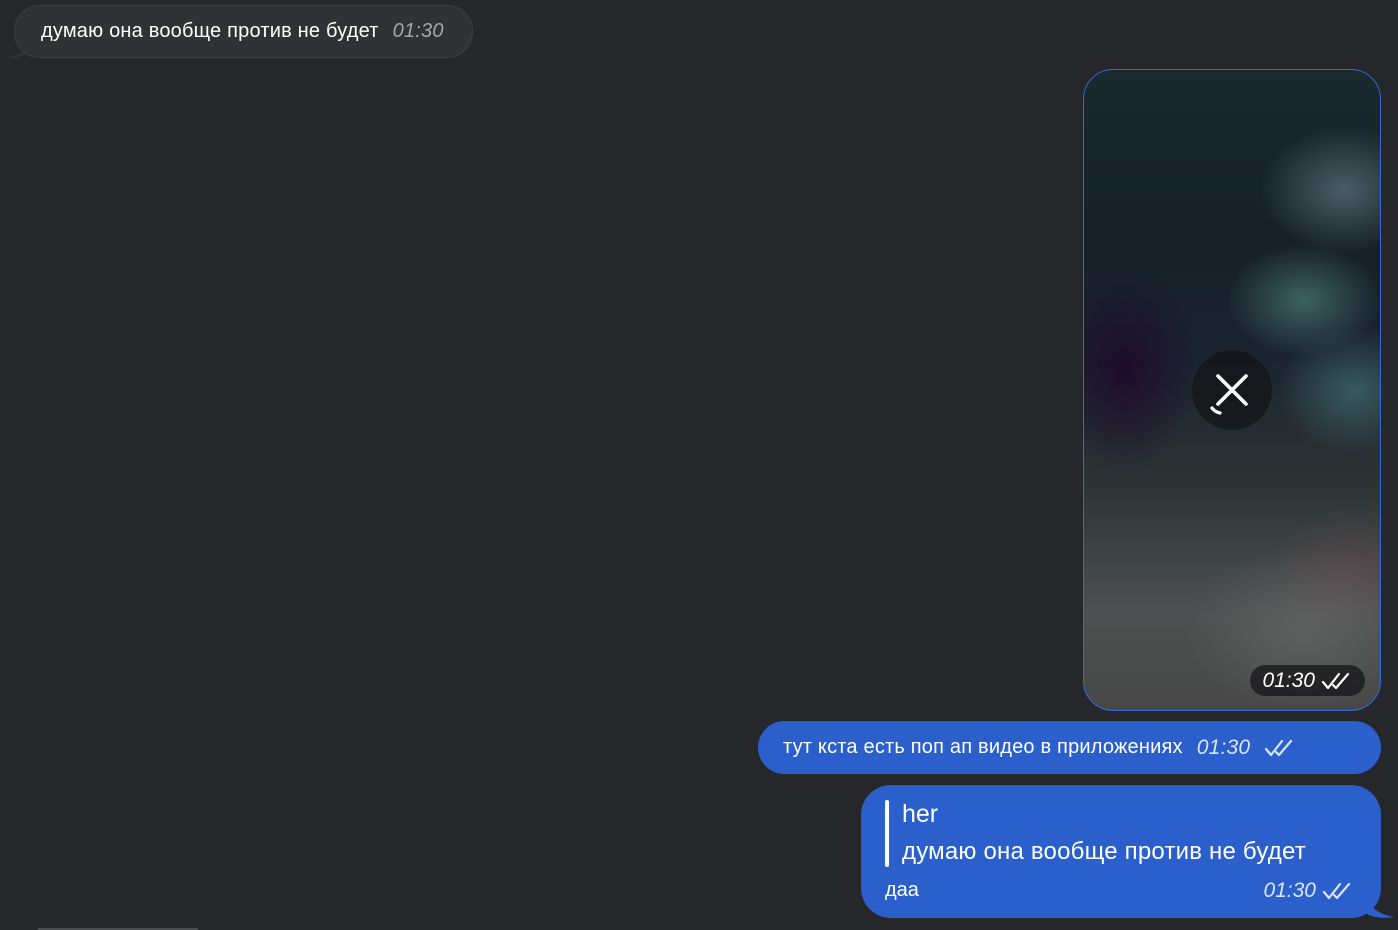  Describe the element at coordinates (887, 833) in the screenshot. I see `reply-quote-bar` at that location.